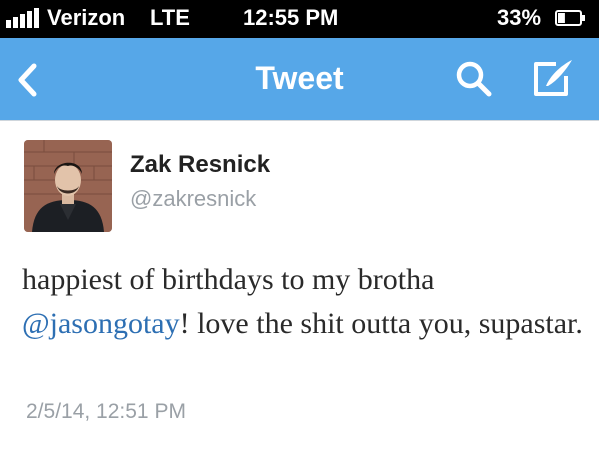 This screenshot has width=599, height=458. I want to click on battery-percent: 33%, so click(519, 17).